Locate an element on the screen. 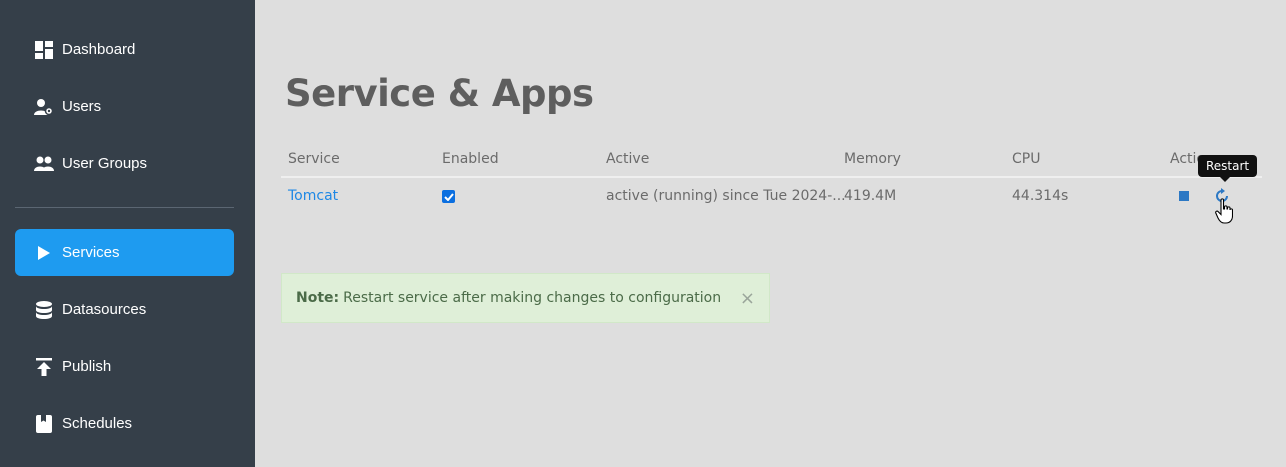 The width and height of the screenshot is (1286, 467). play-icon is located at coordinates (44, 253).